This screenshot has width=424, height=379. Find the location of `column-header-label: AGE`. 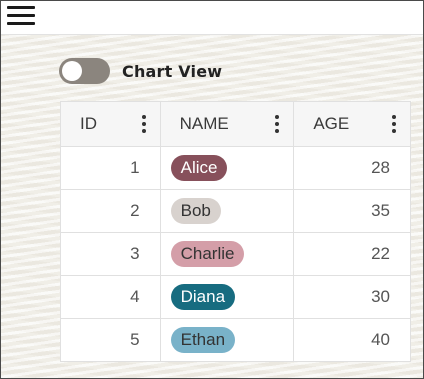

column-header-label: AGE is located at coordinates (331, 123).